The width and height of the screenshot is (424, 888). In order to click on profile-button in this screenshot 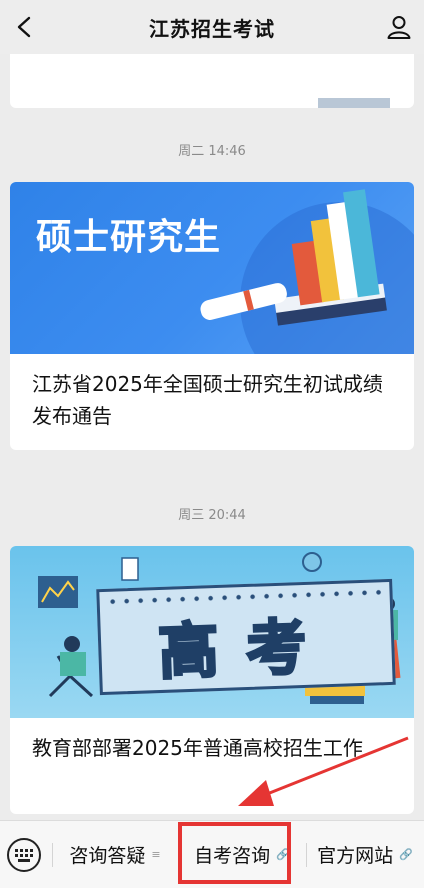, I will do `click(399, 27)`.